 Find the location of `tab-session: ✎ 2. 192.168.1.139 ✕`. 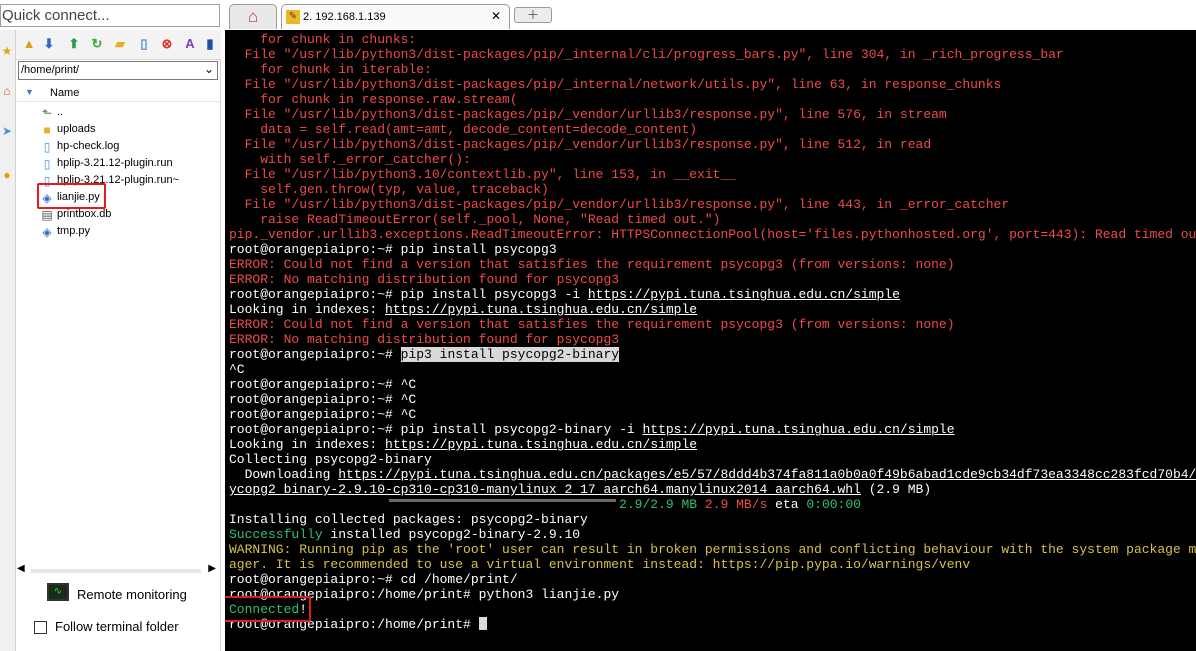

tab-session: ✎ 2. 192.168.1.139 ✕ is located at coordinates (395, 16).